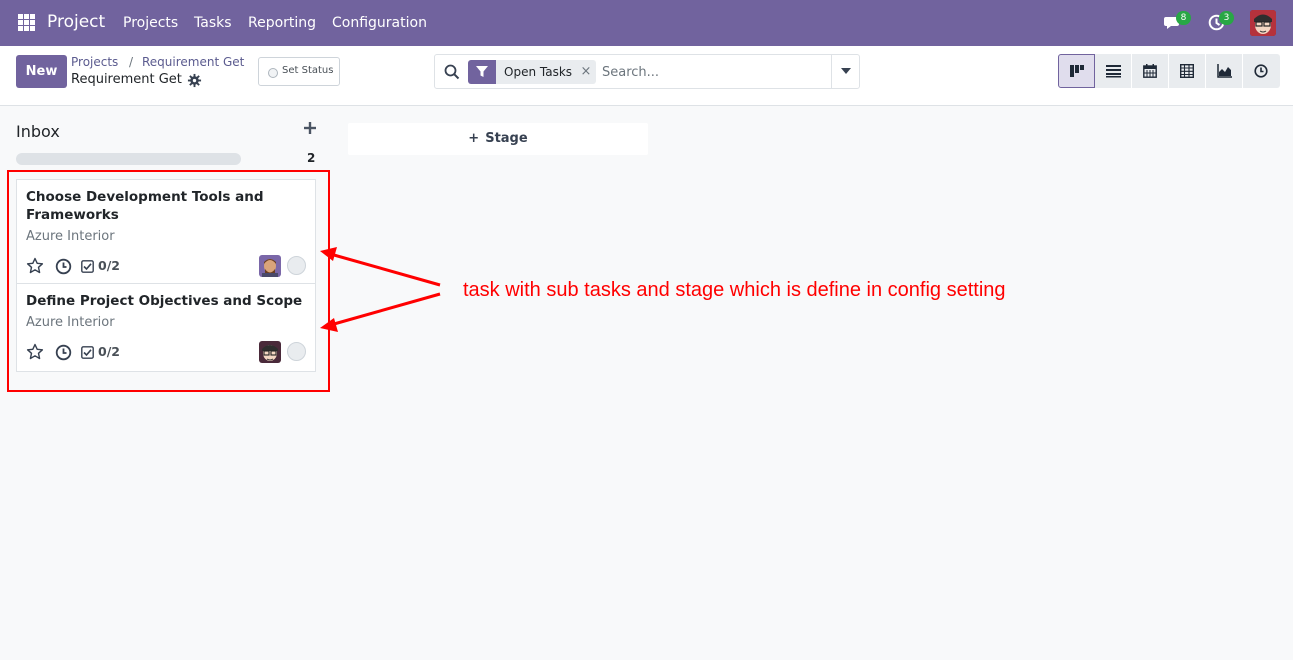  What do you see at coordinates (193, 62) in the screenshot?
I see `breadcrumb-requirement-get: Requirement Get` at bounding box center [193, 62].